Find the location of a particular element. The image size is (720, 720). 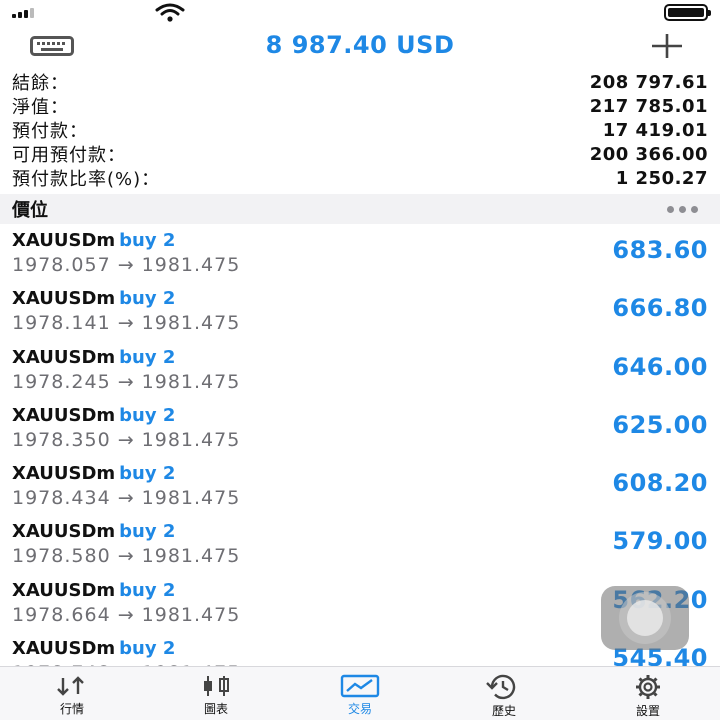

account-label: 淨值： is located at coordinates (40, 107).